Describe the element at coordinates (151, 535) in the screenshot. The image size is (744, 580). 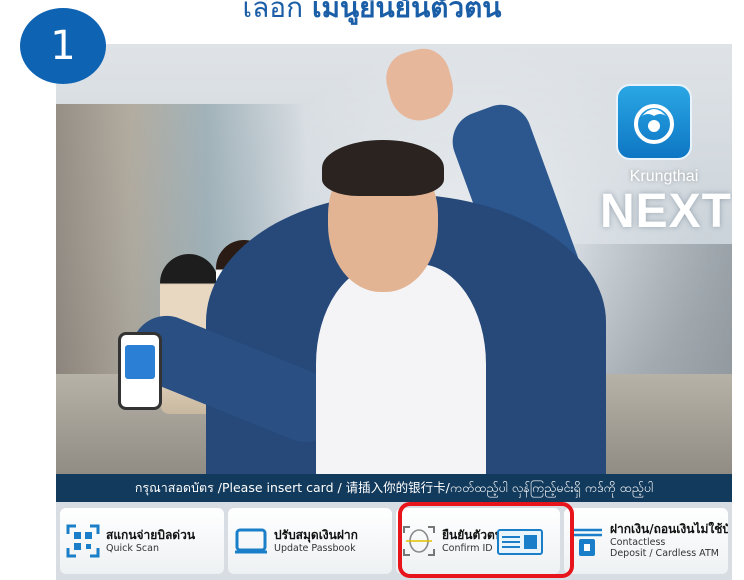
I see `menu-quick-scan-th: สแกนจ่ายบิลด่วน` at that location.